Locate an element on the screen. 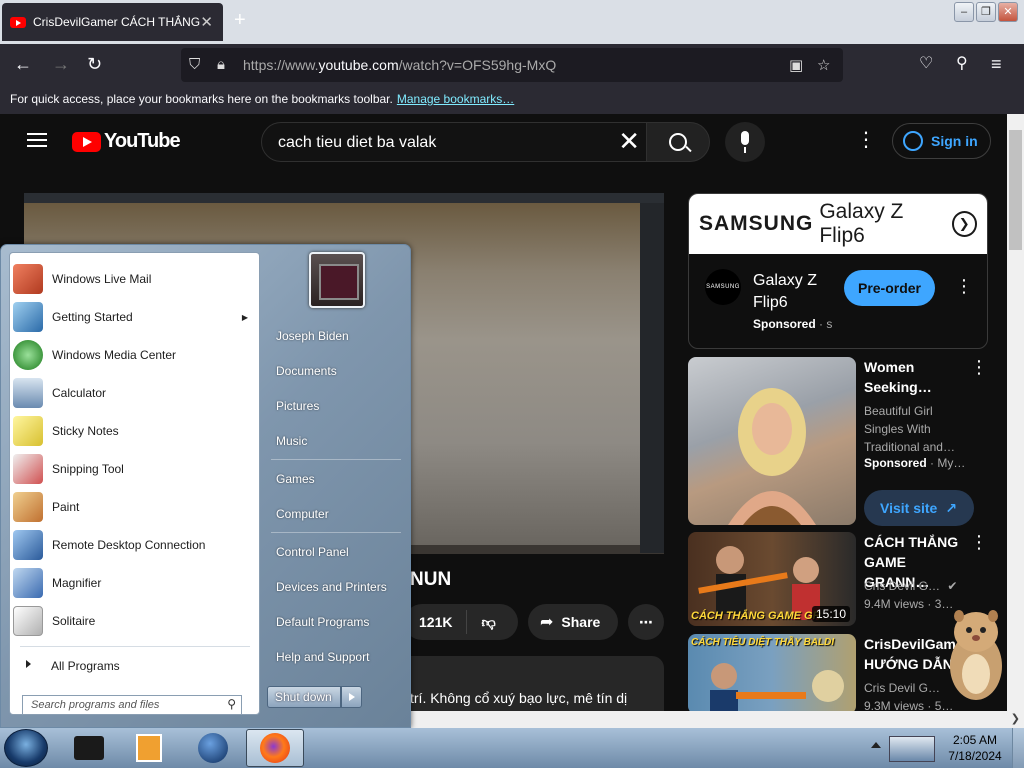 This screenshot has width=1024, height=768. chevron-right-icon: ❯ is located at coordinates (964, 224).